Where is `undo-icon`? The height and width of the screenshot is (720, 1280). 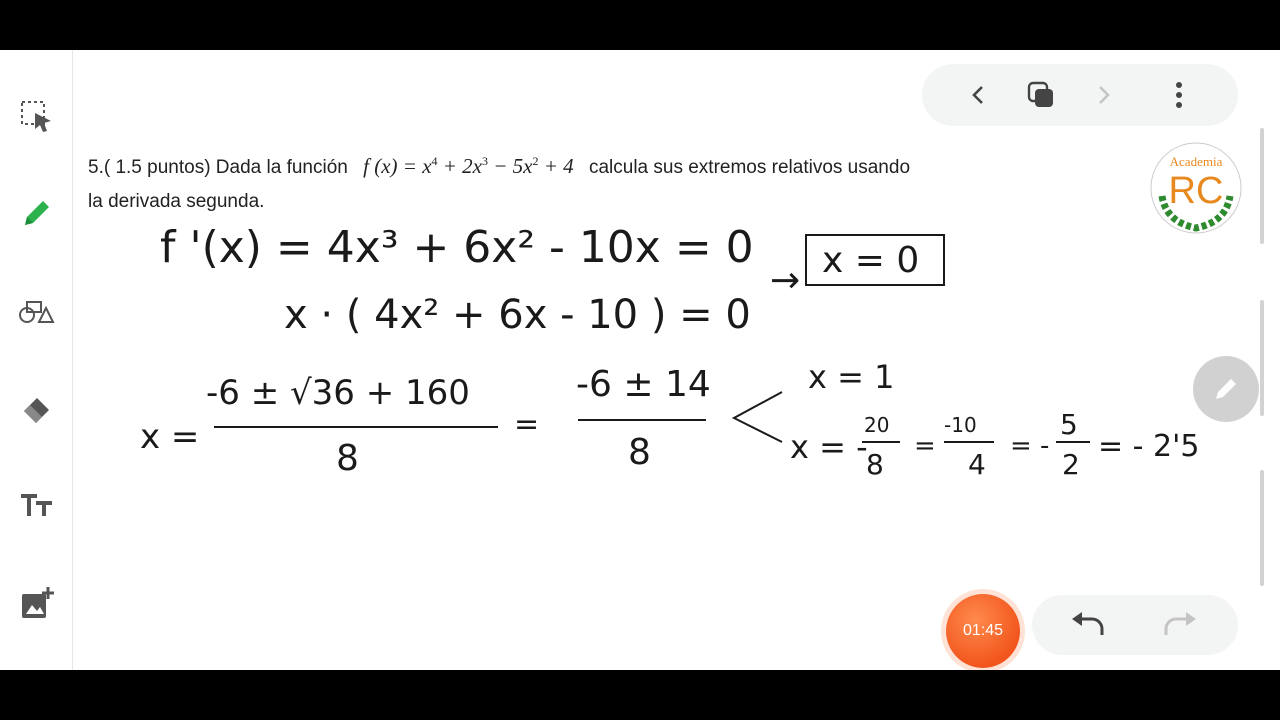
undo-icon is located at coordinates (1088, 623).